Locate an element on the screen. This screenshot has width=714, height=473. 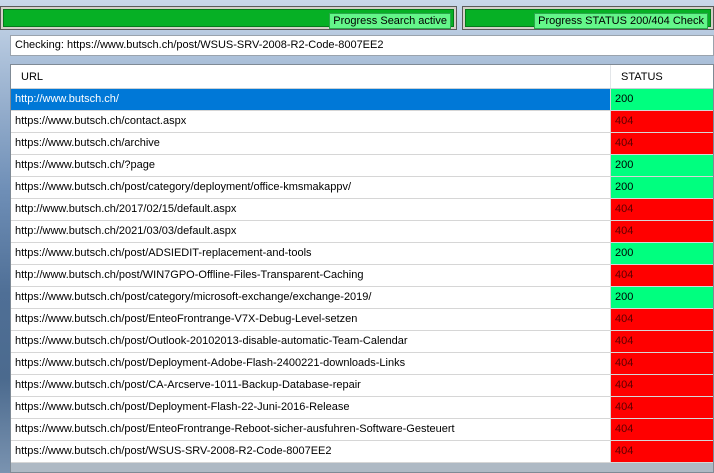
search-progress-bar: Progress Search active is located at coordinates (228, 18).